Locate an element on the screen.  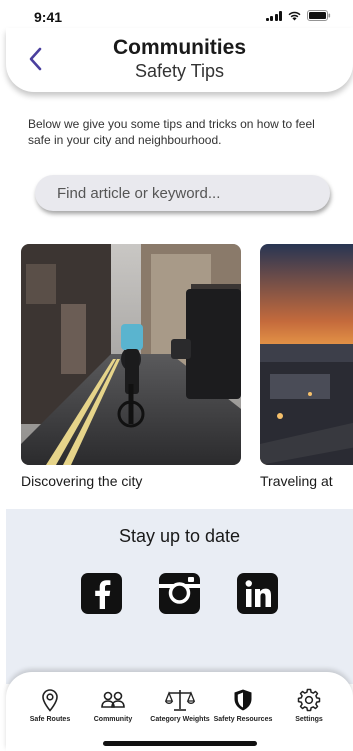
nav-label: Safety Resources is located at coordinates (243, 719).